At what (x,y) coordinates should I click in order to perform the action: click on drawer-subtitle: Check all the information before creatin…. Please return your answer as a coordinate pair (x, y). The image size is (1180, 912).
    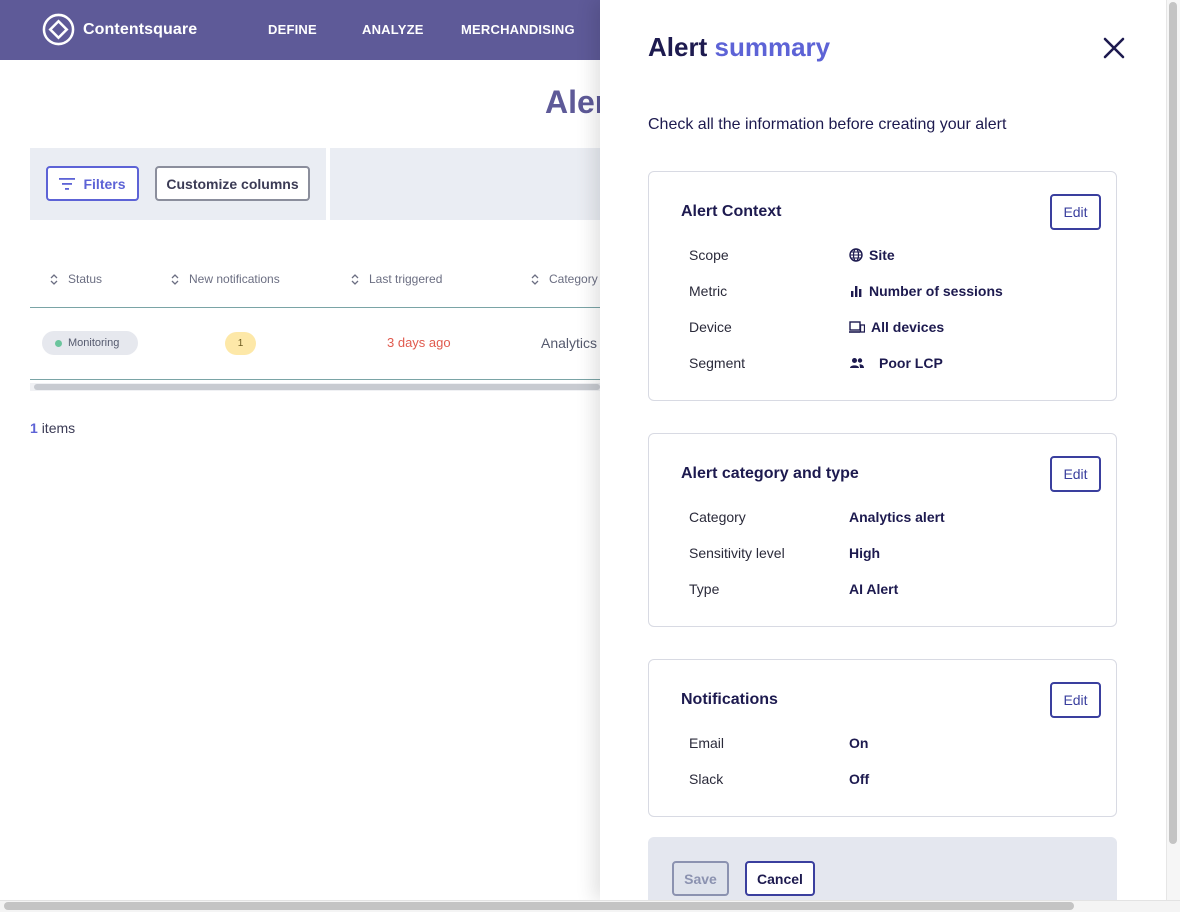
    Looking at the image, I should click on (827, 124).